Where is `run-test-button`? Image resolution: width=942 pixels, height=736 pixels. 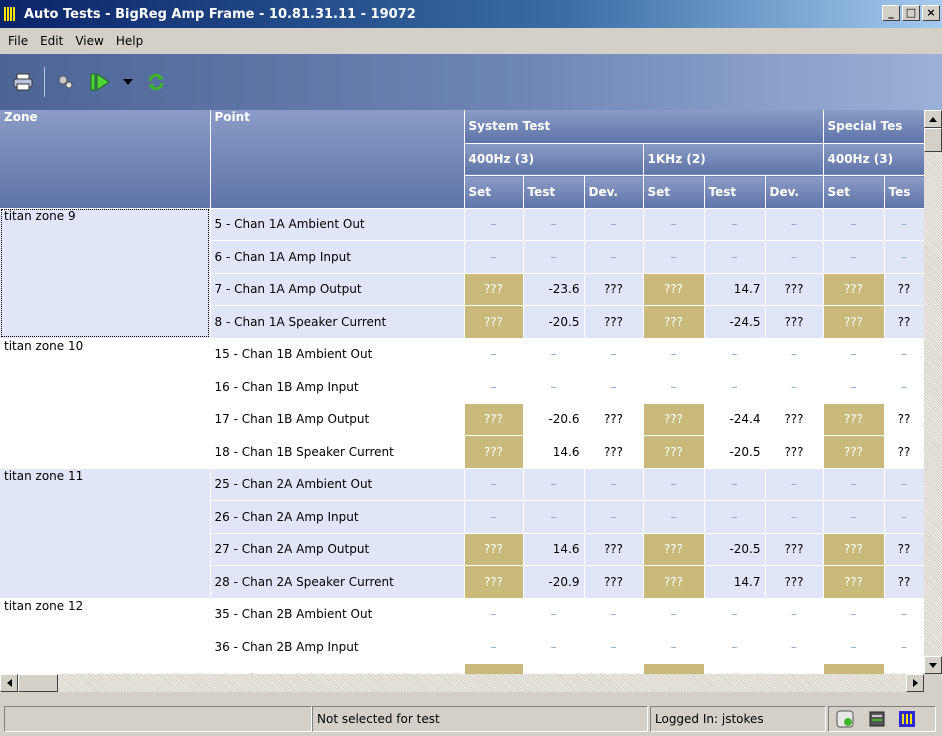 run-test-button is located at coordinates (100, 82).